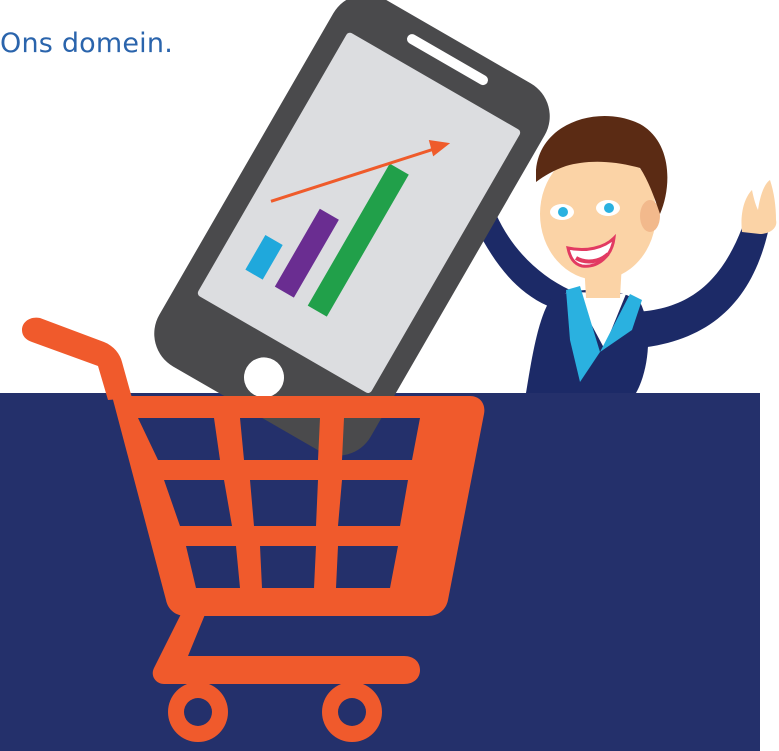 The height and width of the screenshot is (751, 779). Describe the element at coordinates (759, 207) in the screenshot. I see `man-right-hand` at that location.